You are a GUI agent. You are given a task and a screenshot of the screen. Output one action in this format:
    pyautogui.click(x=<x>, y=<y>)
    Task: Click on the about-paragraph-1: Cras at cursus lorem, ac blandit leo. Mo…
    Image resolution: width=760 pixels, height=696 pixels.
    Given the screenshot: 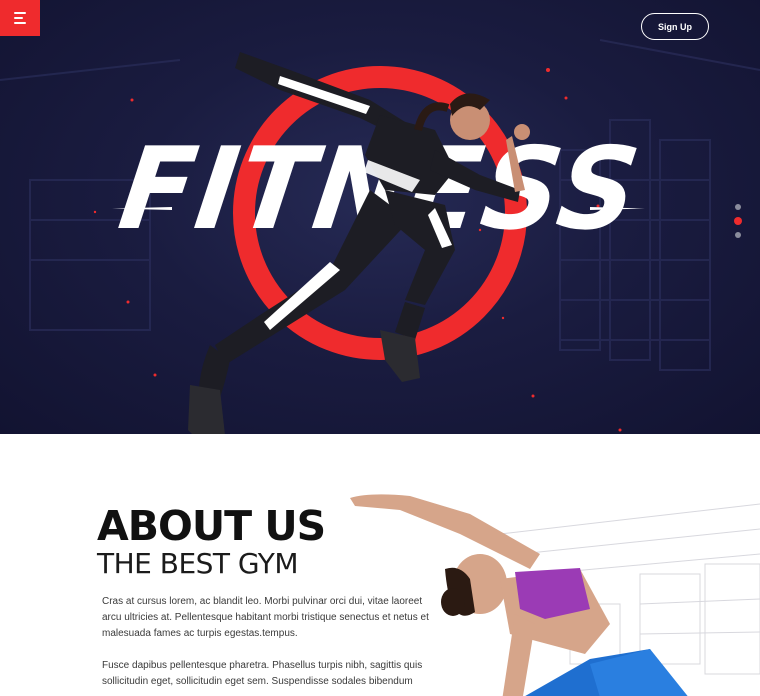 What is the action you would take?
    pyautogui.click(x=265, y=617)
    